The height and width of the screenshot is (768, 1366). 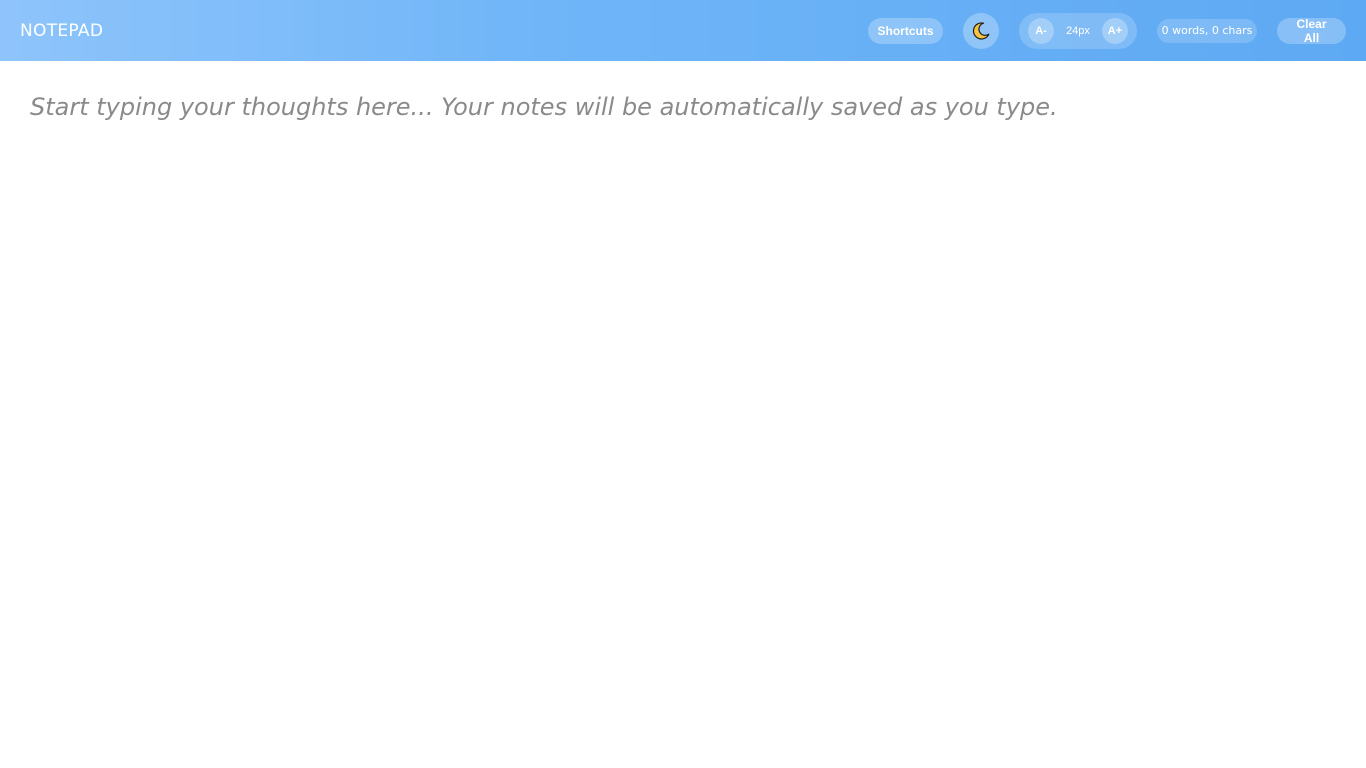 What do you see at coordinates (1041, 30) in the screenshot?
I see `font-decrease-button: A-` at bounding box center [1041, 30].